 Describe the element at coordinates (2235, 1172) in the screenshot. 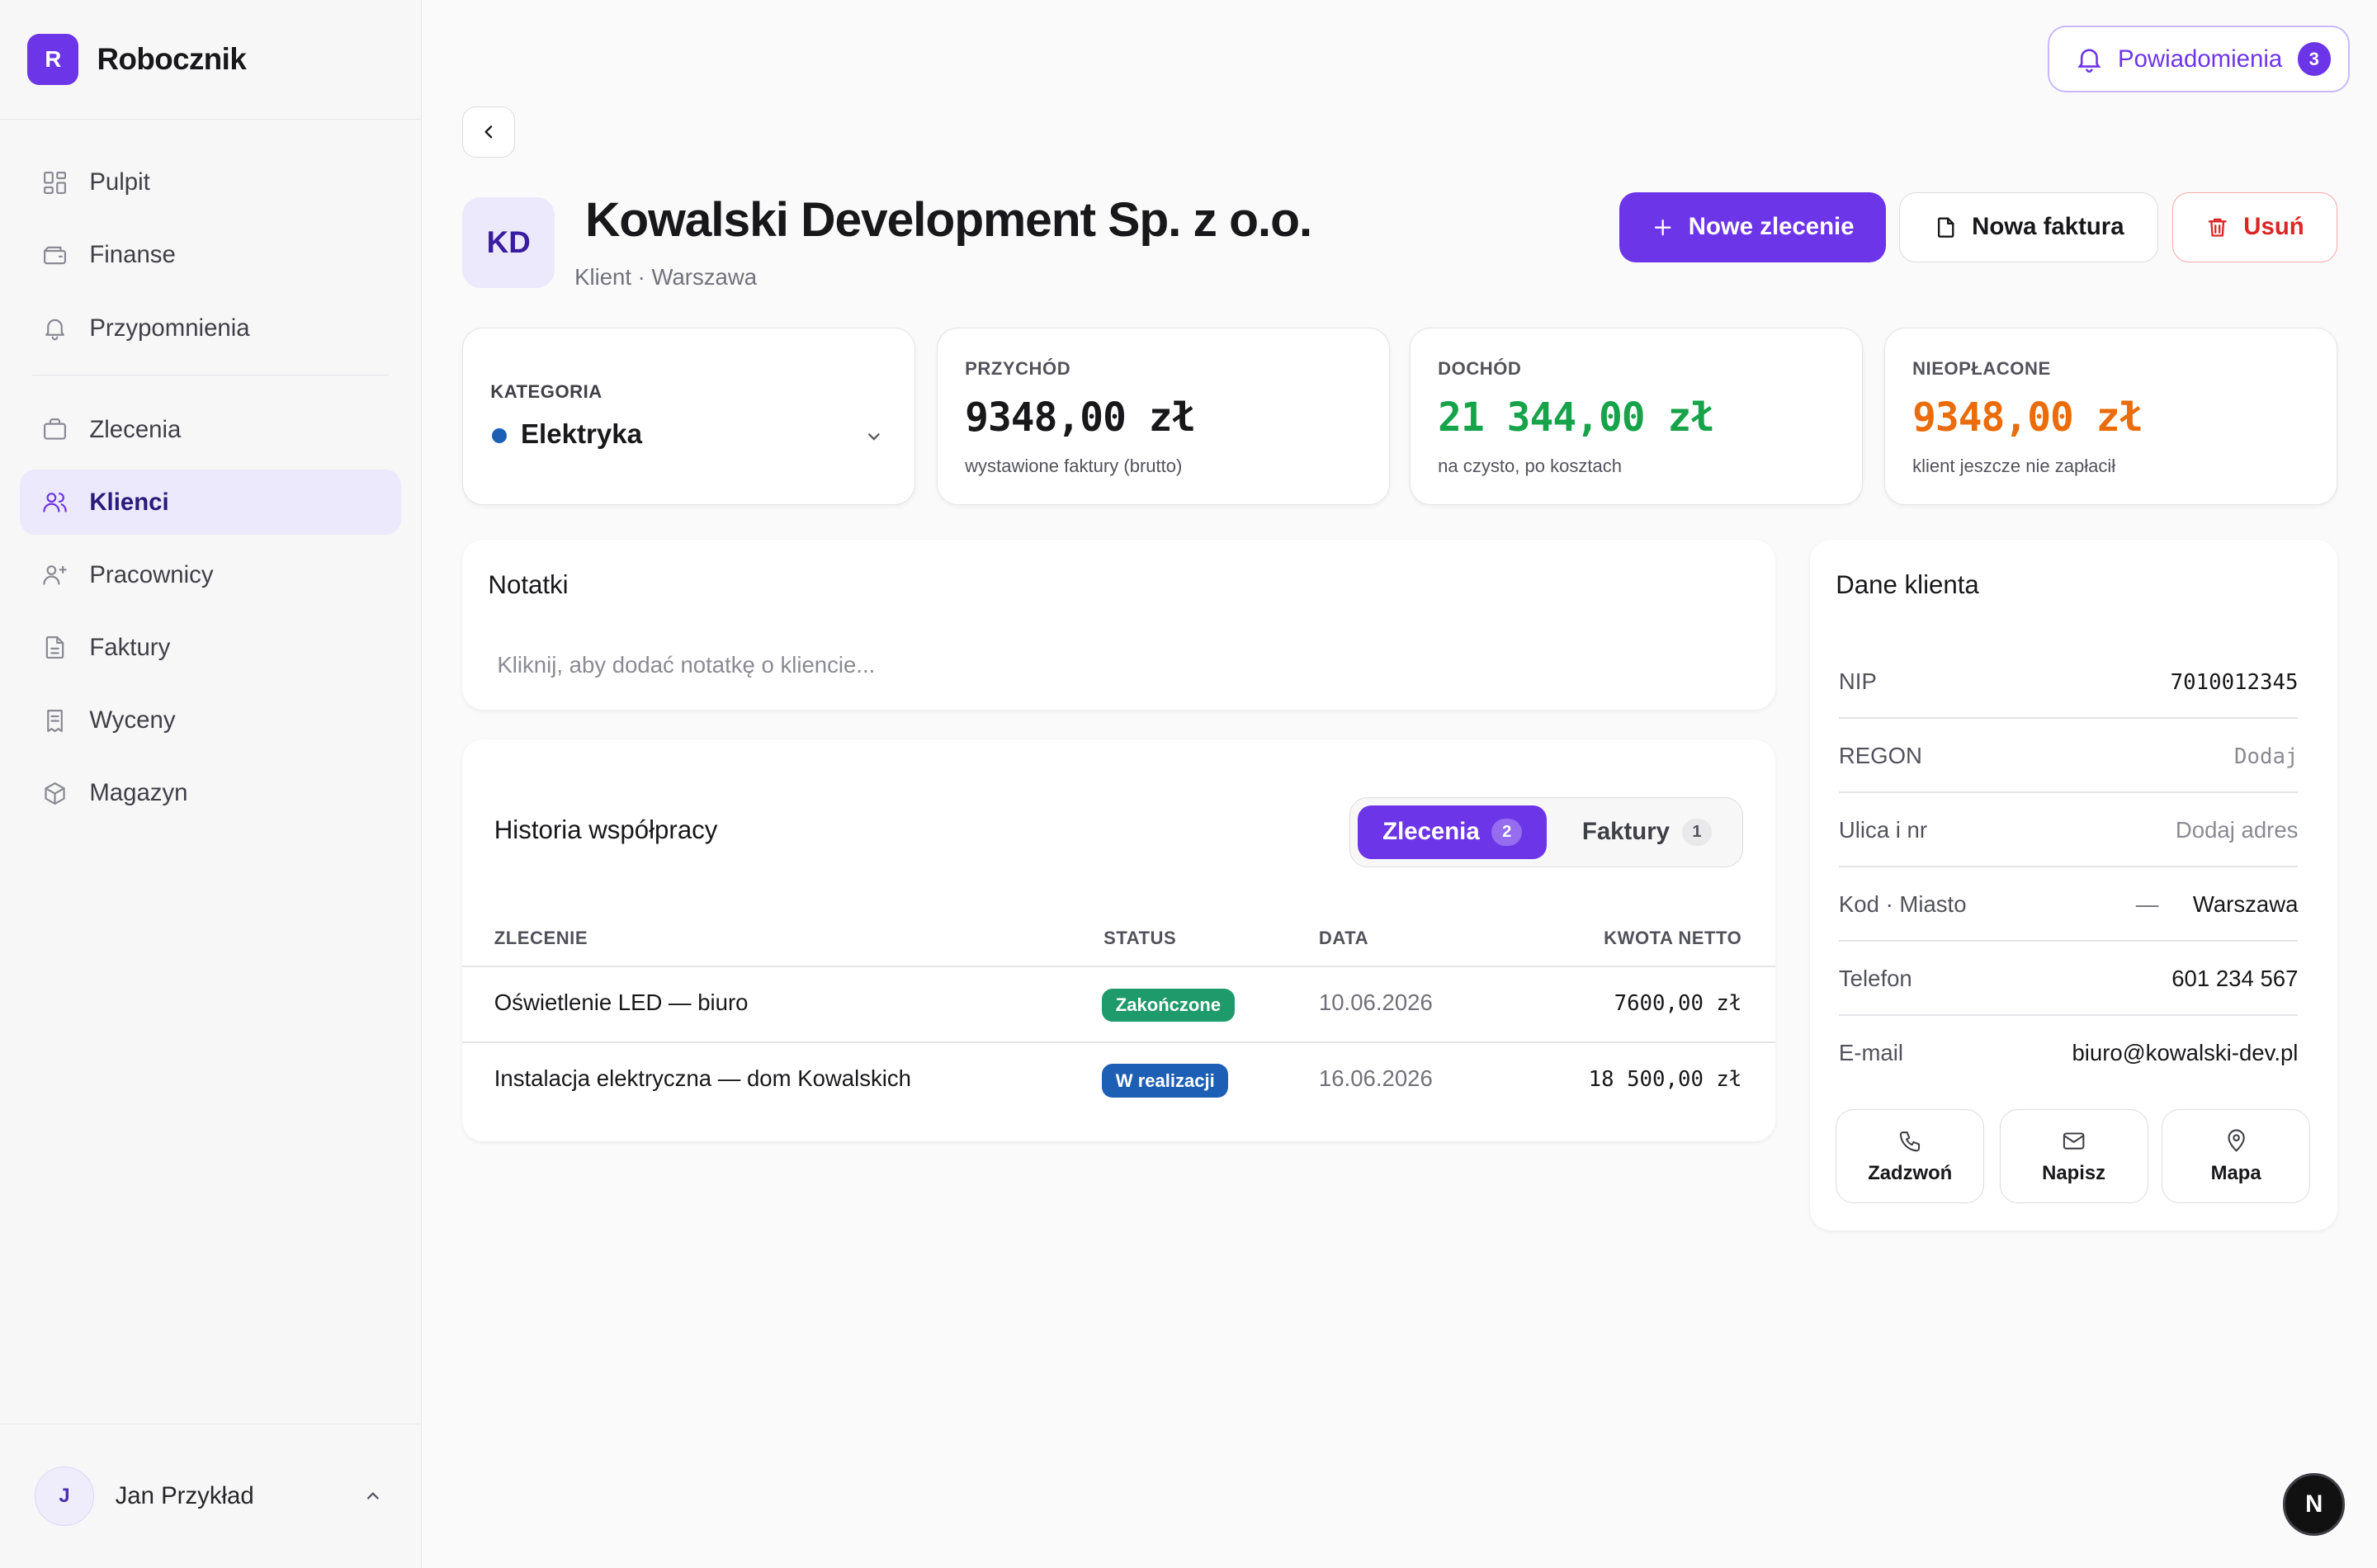

I see `map-label: Mapa` at that location.